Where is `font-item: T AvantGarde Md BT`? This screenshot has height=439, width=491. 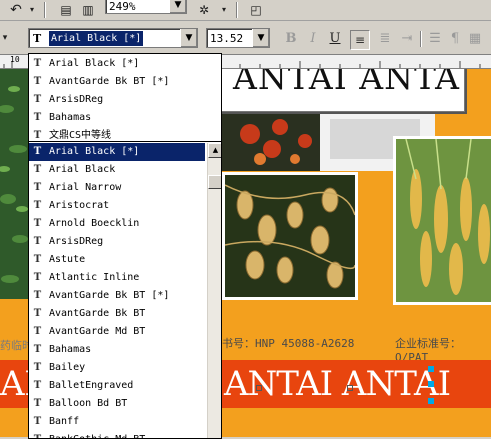 font-item: T AvantGarde Md BT is located at coordinates (117, 332).